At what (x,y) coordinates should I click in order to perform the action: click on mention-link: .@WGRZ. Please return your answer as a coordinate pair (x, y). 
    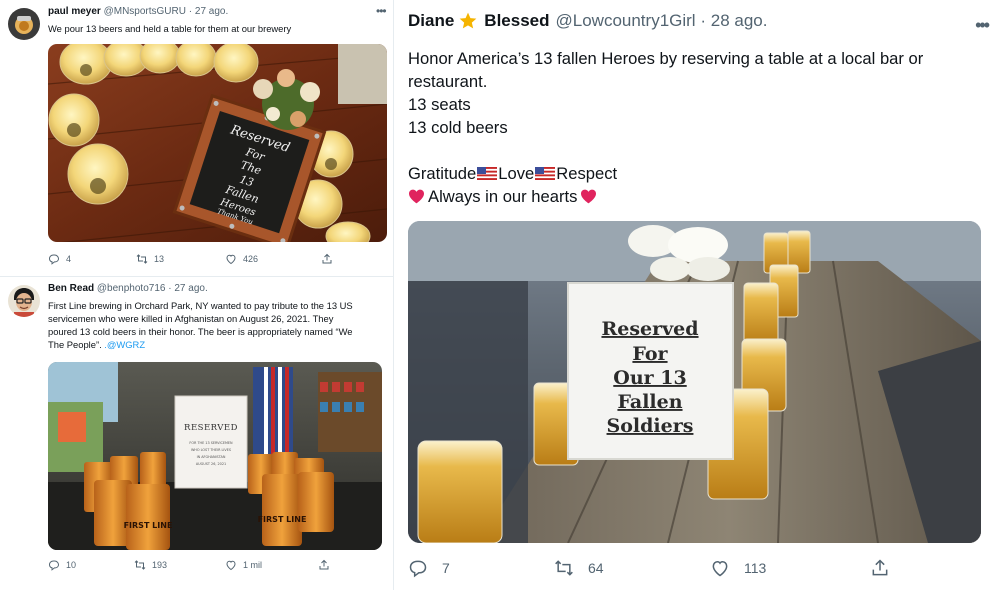
    Looking at the image, I should click on (124, 344).